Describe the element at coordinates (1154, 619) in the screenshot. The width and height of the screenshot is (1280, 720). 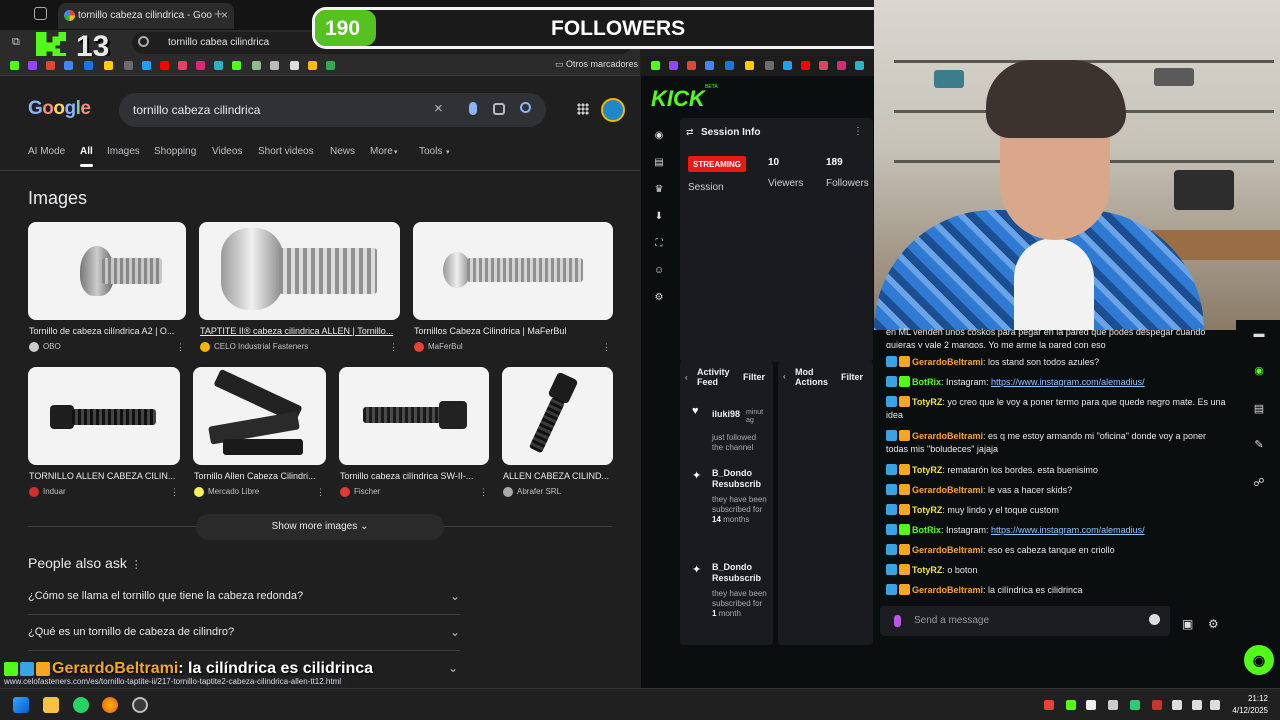
I see `emoji-icon` at that location.